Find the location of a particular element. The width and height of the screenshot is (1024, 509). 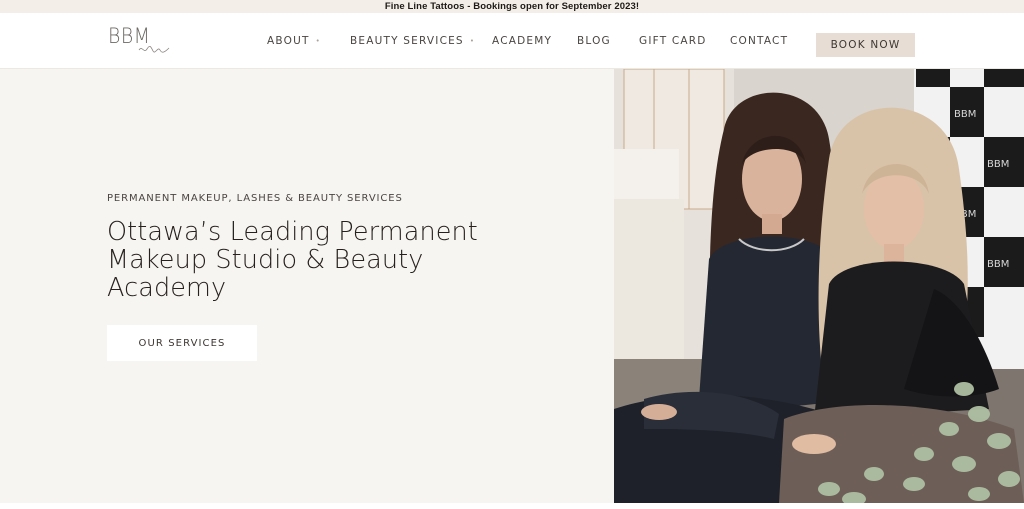

nav-item-gift-card-label: GIFT CARD is located at coordinates (673, 41).